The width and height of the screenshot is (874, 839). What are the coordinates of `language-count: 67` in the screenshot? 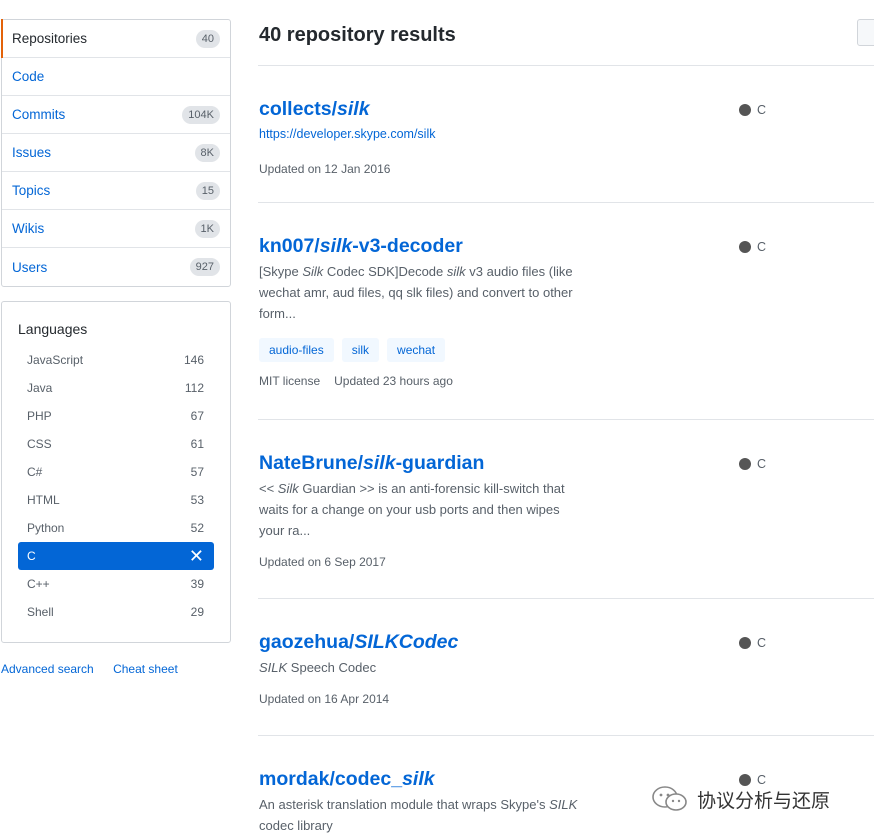 It's located at (197, 416).